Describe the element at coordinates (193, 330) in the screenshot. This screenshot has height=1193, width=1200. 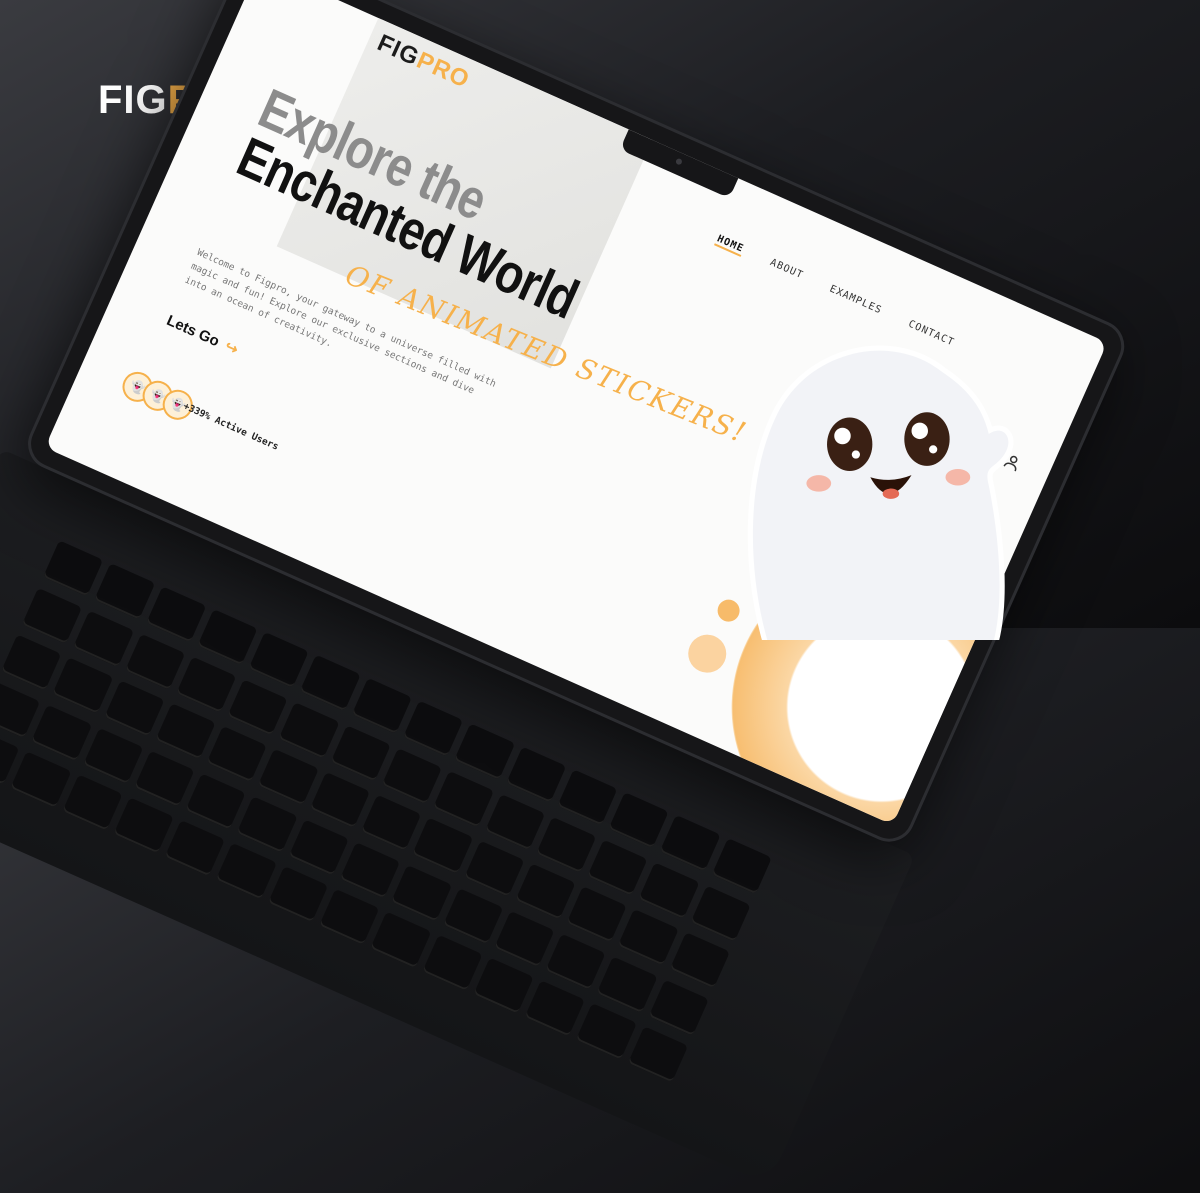
I see `lets-go-label: Lets Go` at that location.